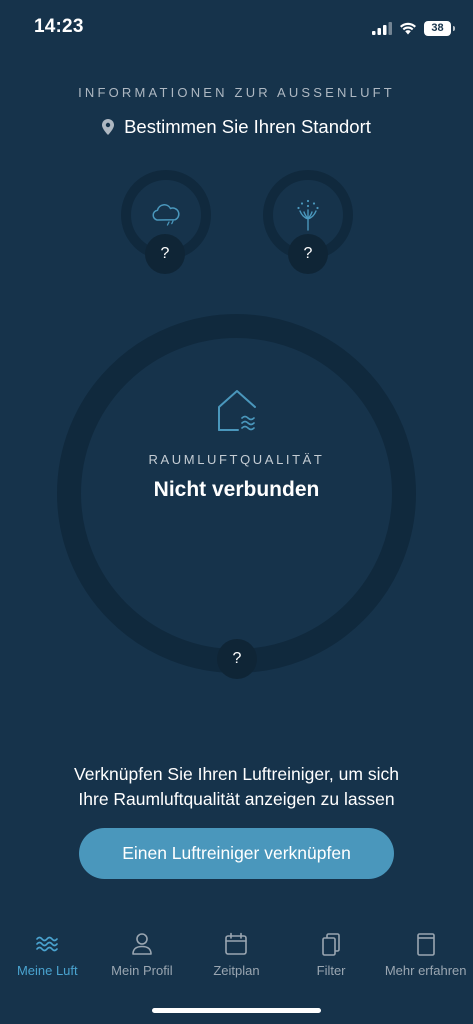 This screenshot has height=1024, width=473. Describe the element at coordinates (425, 944) in the screenshot. I see `book-icon` at that location.